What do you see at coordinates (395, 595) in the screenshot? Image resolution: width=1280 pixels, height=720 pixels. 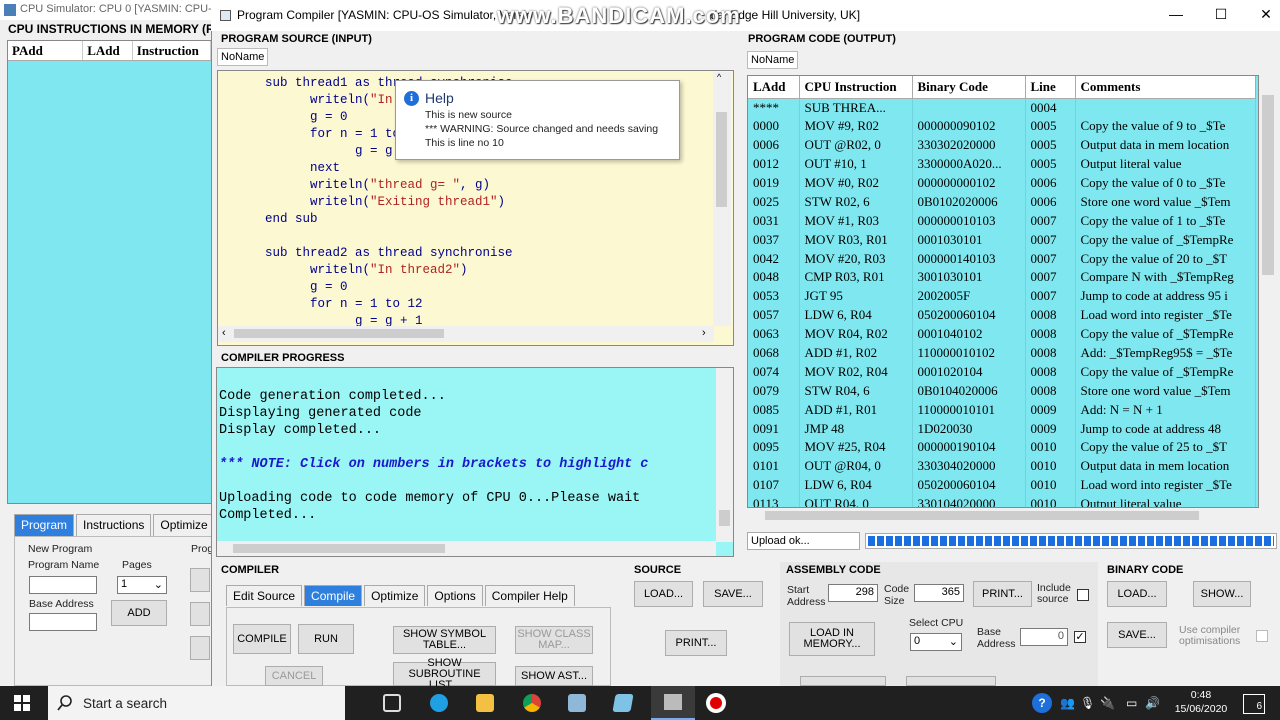 I see `tab-optimize: Optimize` at bounding box center [395, 595].